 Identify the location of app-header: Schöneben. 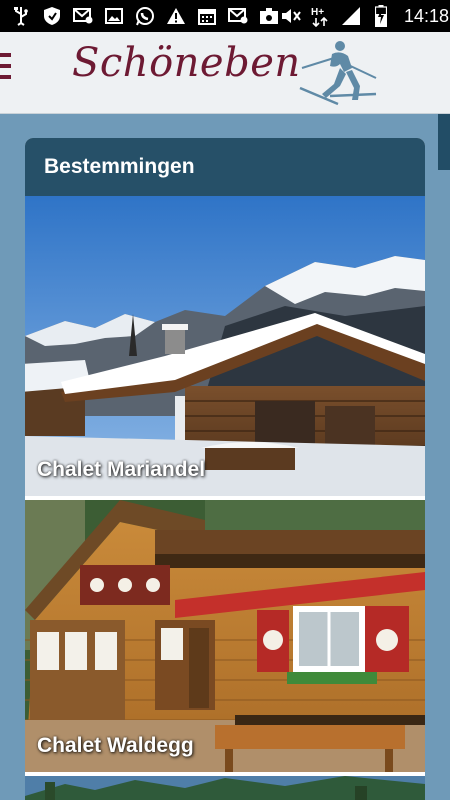
(225, 73).